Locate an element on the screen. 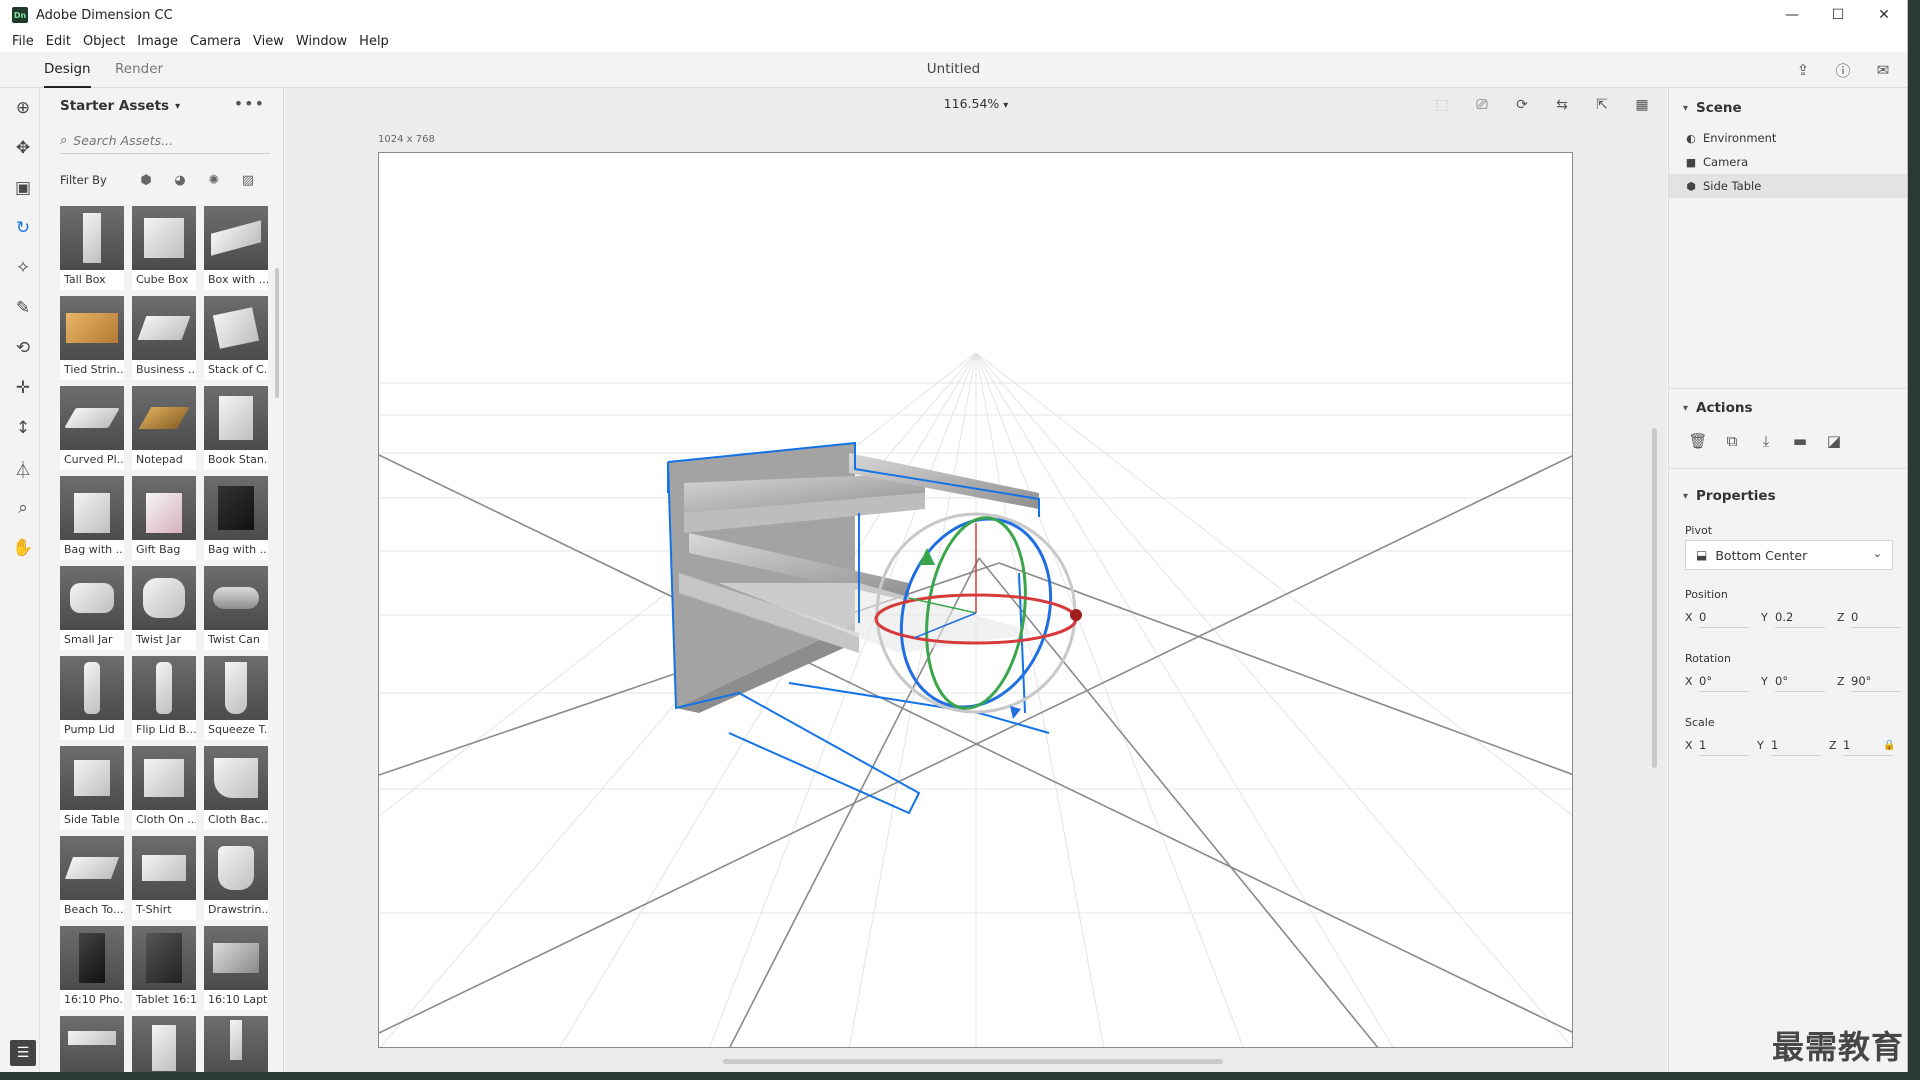 The width and height of the screenshot is (1920, 1080). pivot-select: ⬓ Bottom Center ⌄ is located at coordinates (1789, 555).